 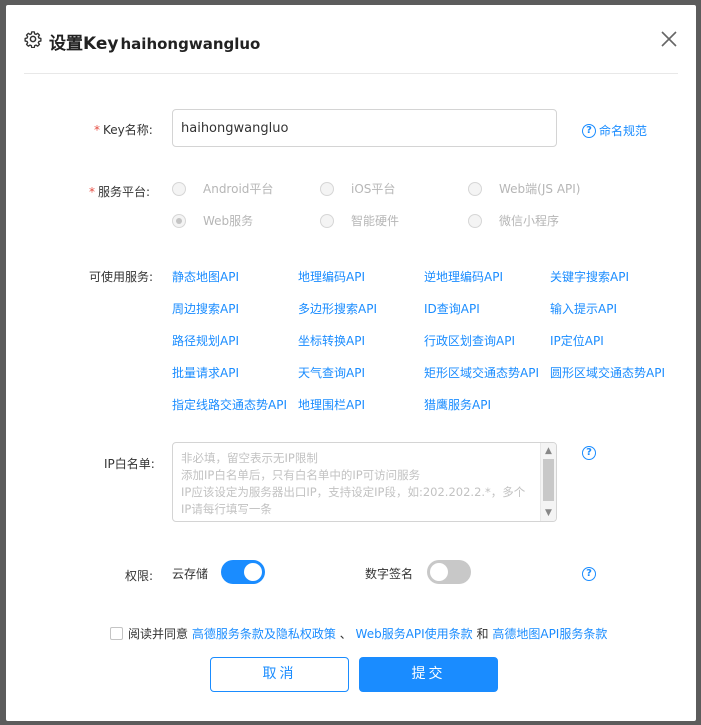 What do you see at coordinates (190, 44) in the screenshot?
I see `title-key-name: haihongwangluo` at bounding box center [190, 44].